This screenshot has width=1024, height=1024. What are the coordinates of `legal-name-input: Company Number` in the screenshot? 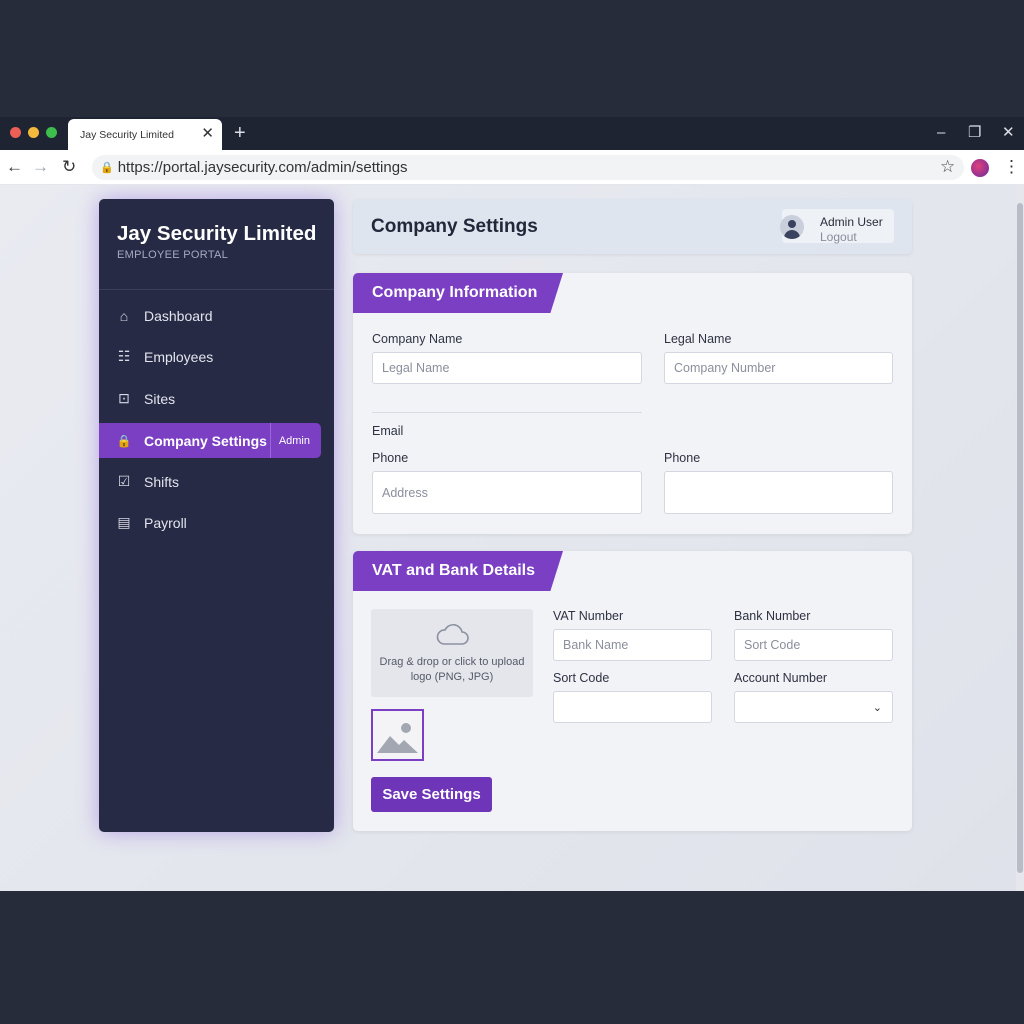 It's located at (778, 368).